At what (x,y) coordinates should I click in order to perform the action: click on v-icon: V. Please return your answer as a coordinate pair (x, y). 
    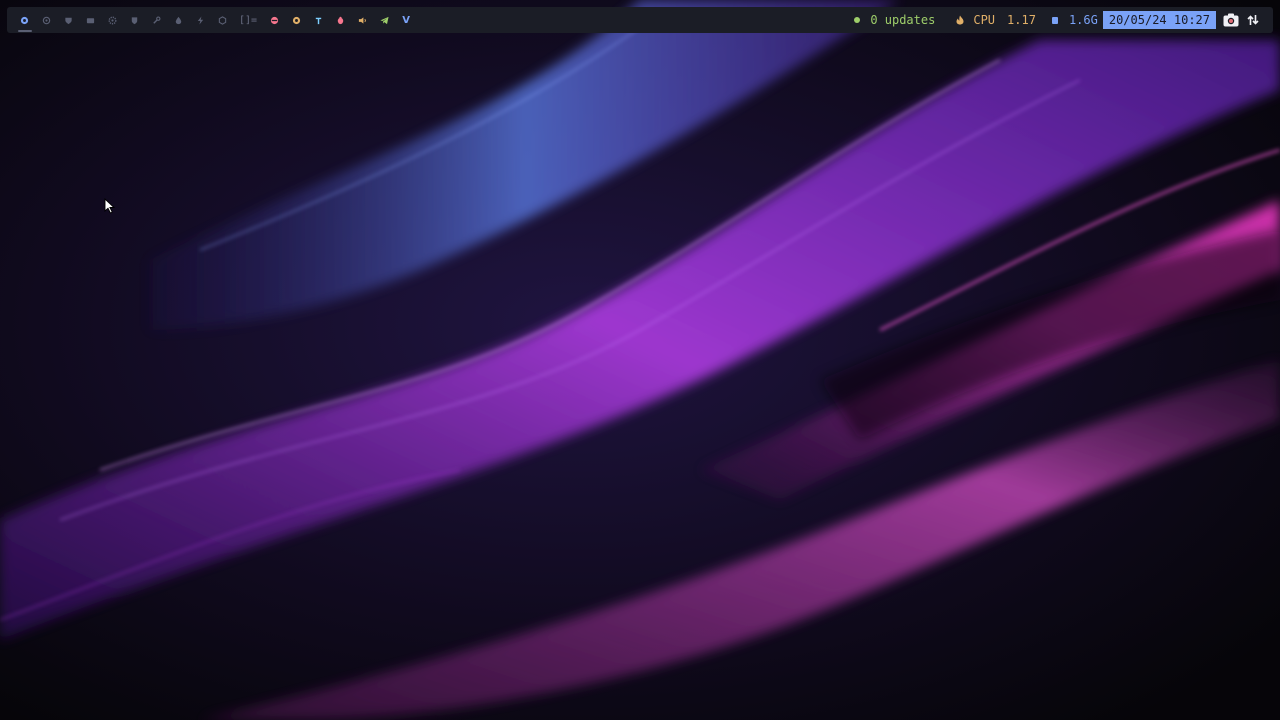
    Looking at the image, I should click on (406, 20).